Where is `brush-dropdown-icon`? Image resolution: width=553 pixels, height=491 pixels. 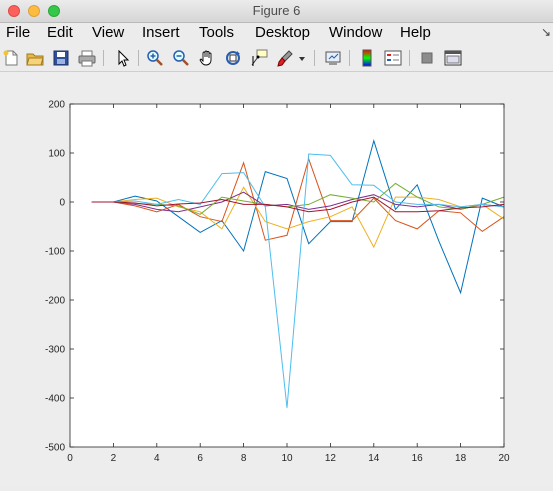
brush-dropdown-icon is located at coordinates (302, 58).